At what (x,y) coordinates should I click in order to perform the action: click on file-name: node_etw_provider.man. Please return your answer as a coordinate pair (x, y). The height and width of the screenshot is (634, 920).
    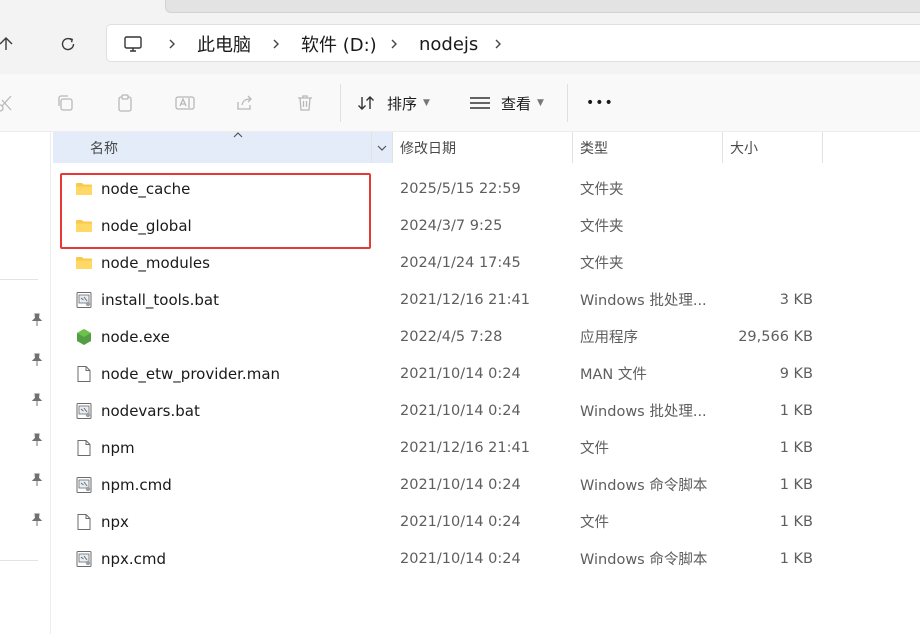
    Looking at the image, I should click on (191, 373).